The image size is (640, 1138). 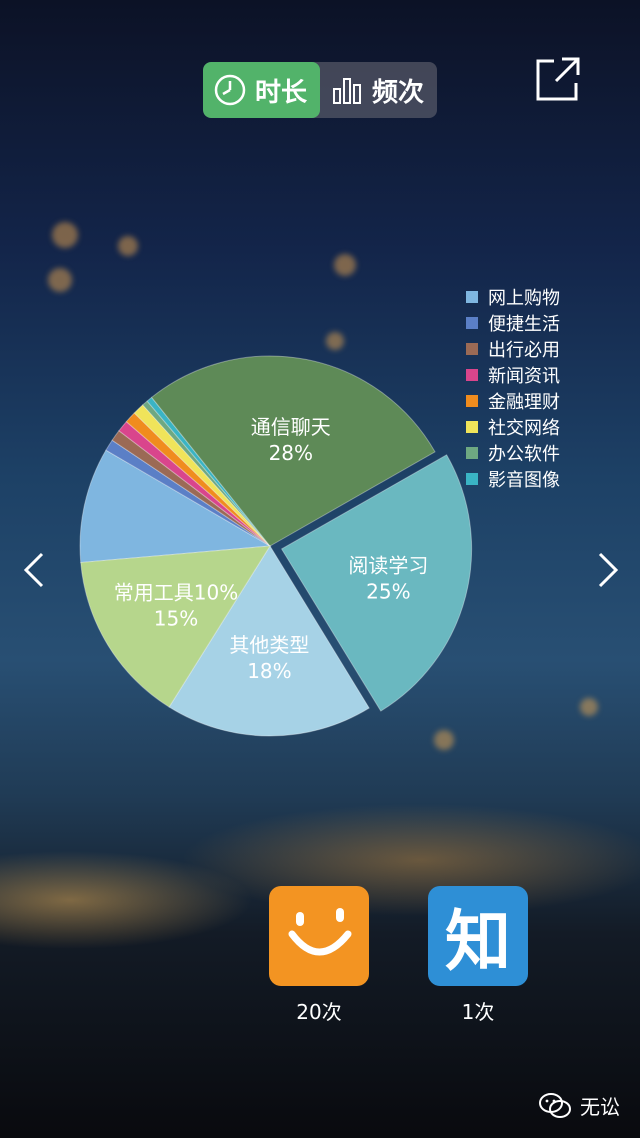 I want to click on legend-item: 办公软件, so click(x=513, y=453).